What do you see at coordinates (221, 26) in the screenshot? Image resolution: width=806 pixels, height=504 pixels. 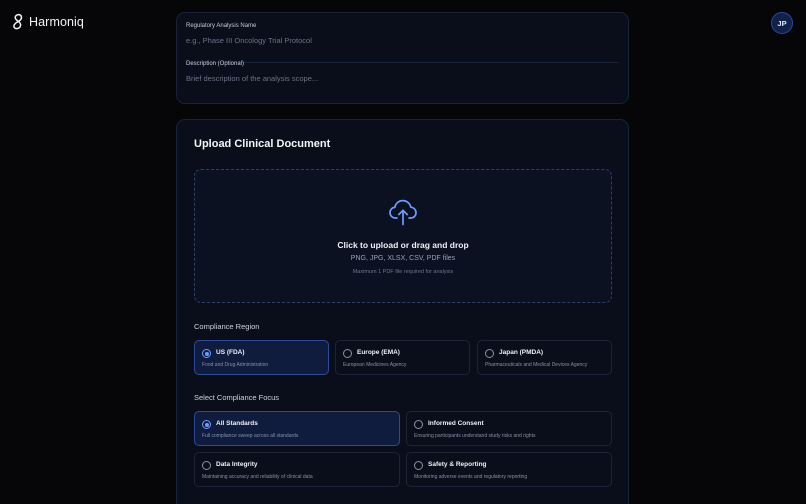 I see `analysis-name-label: Regulatory Analysis Name` at bounding box center [221, 26].